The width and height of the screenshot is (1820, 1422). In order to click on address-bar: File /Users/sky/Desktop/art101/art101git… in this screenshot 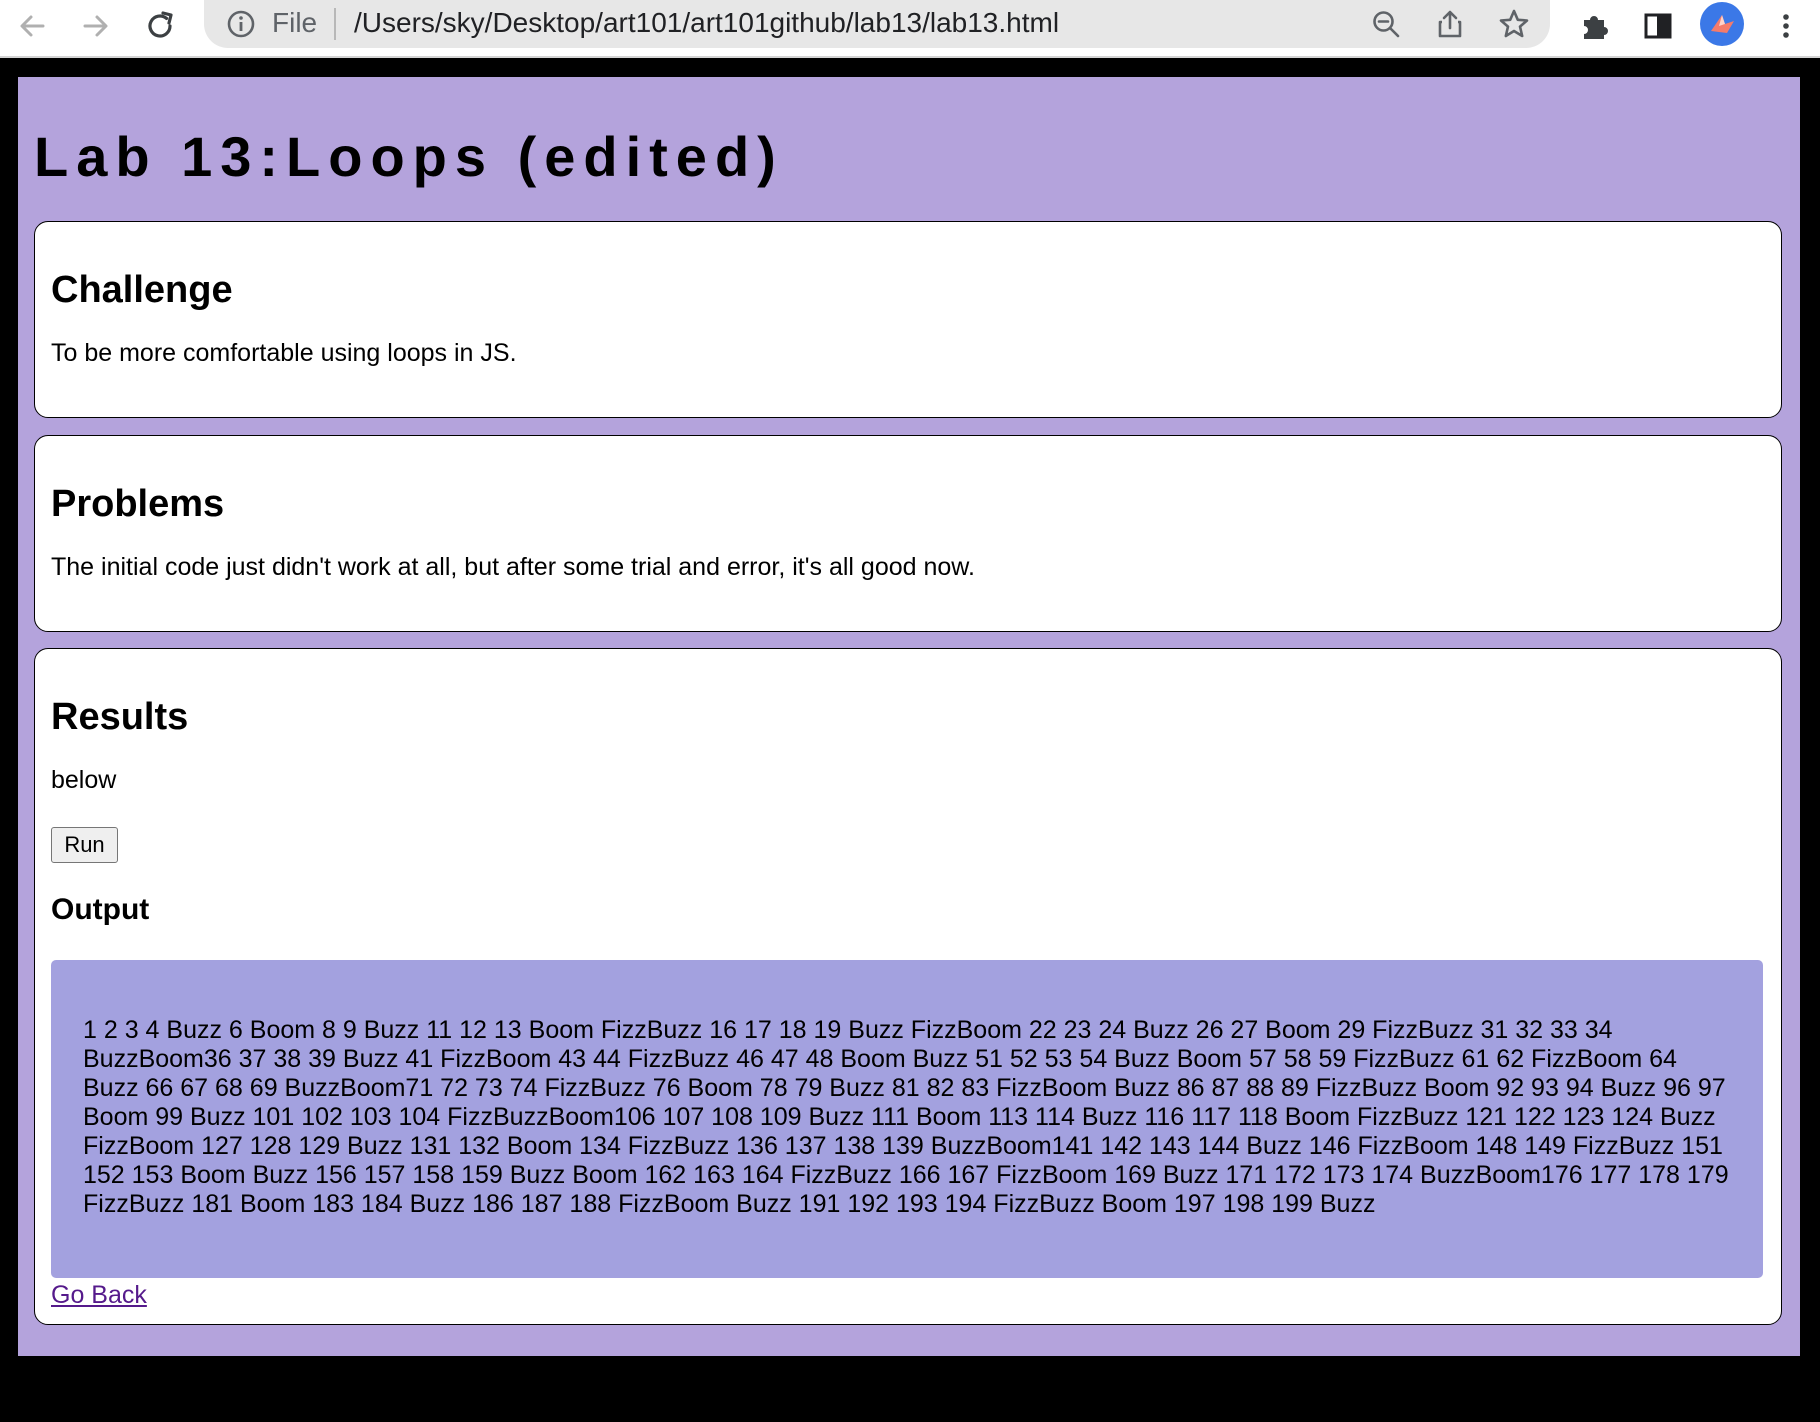, I will do `click(877, 24)`.